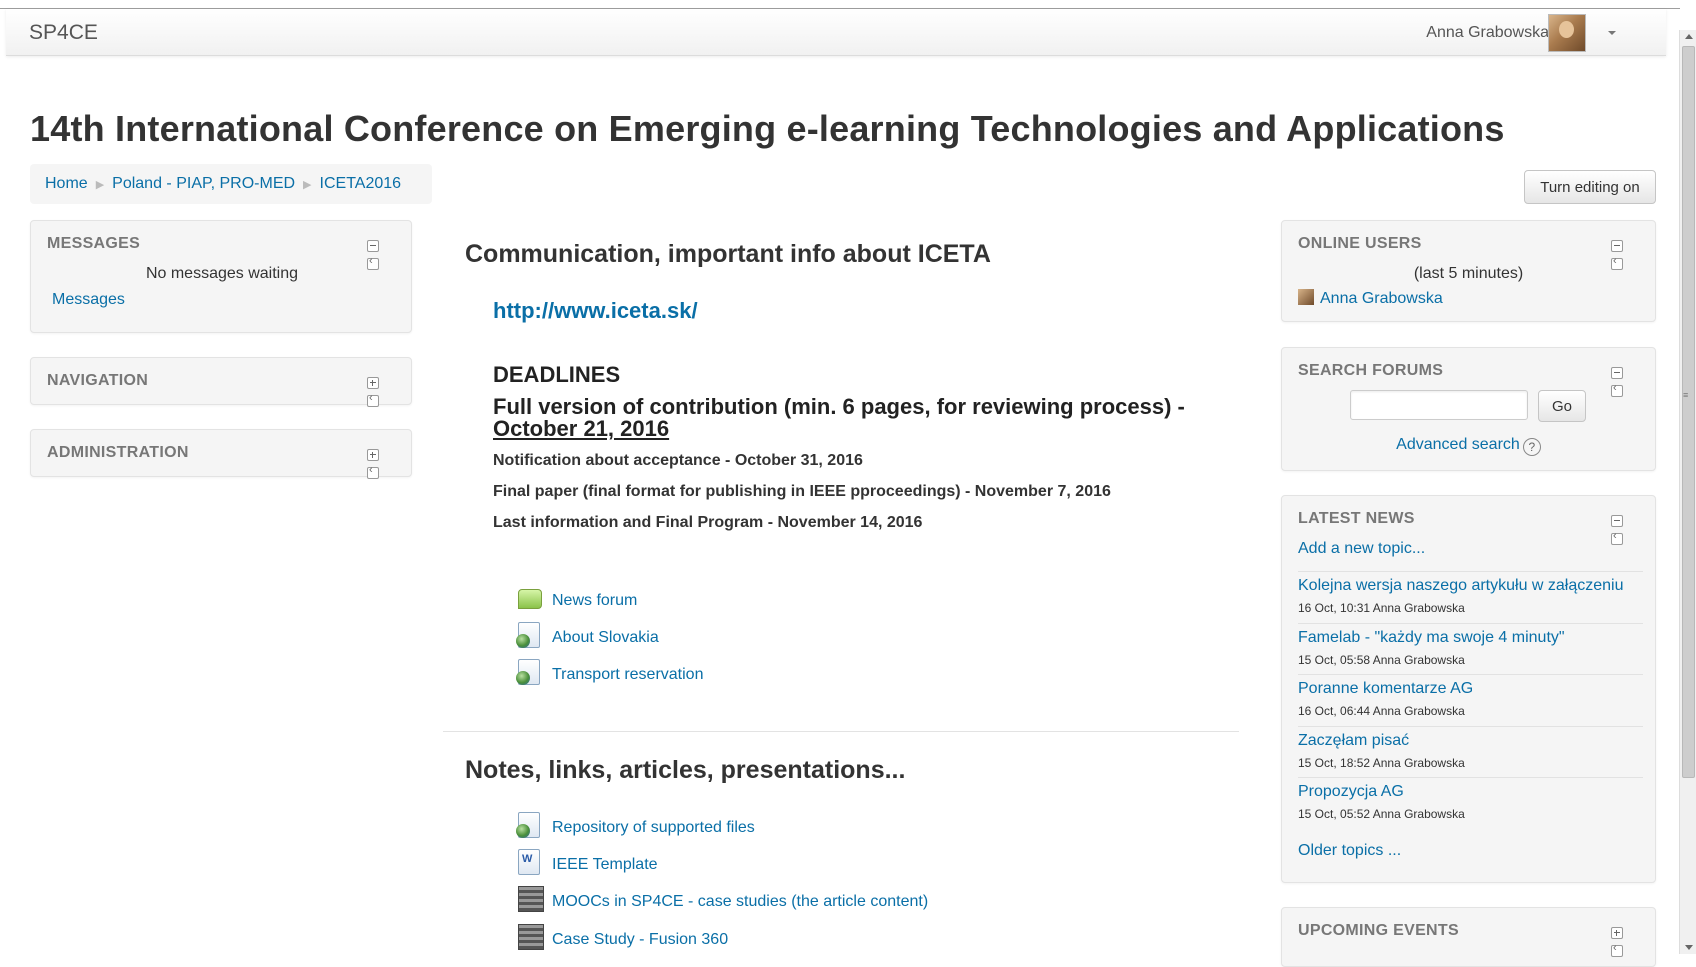 This screenshot has height=967, width=1696. What do you see at coordinates (88, 300) in the screenshot?
I see `messages-link: Messages` at bounding box center [88, 300].